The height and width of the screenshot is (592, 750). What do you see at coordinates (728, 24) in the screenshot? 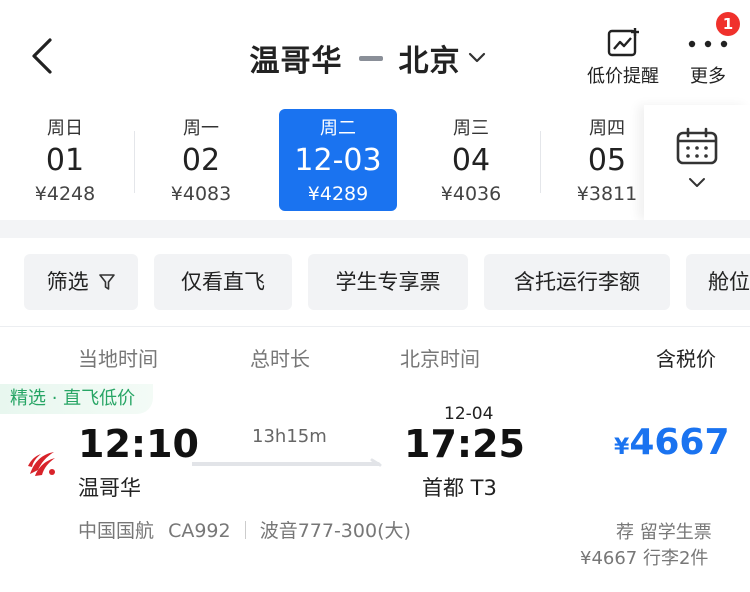
I see `notification-badge: 1` at bounding box center [728, 24].